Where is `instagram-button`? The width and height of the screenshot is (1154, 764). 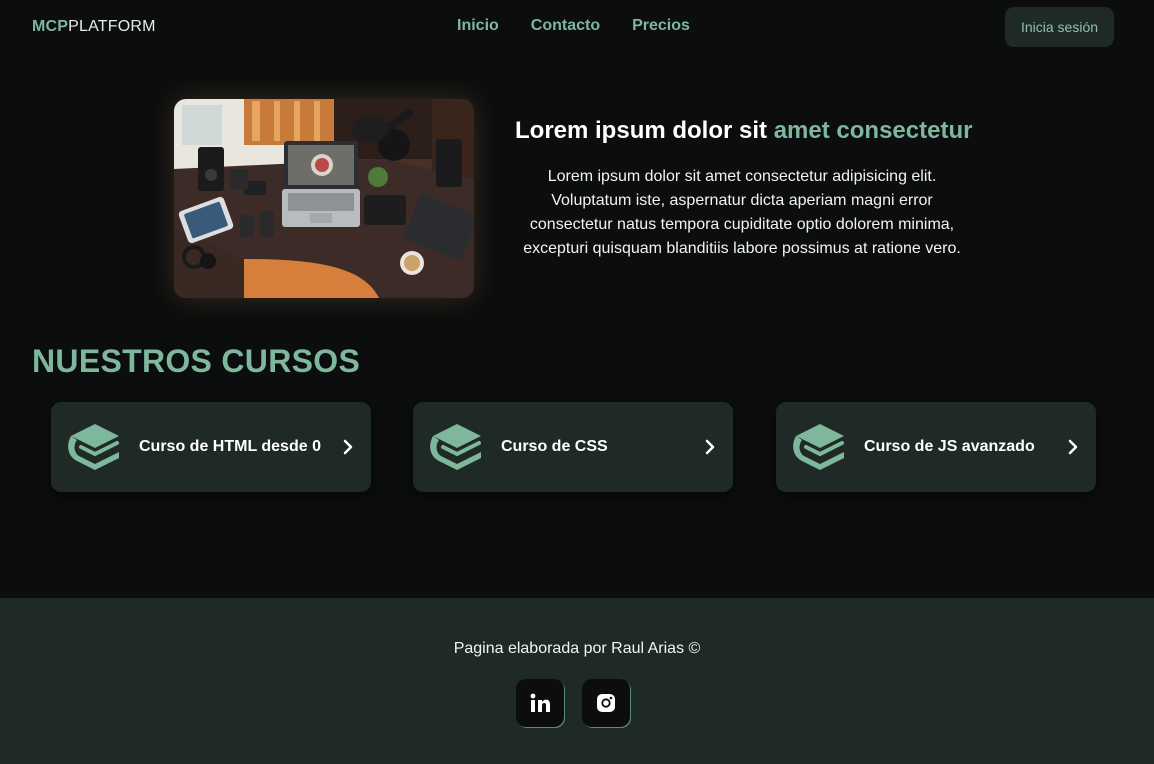 instagram-button is located at coordinates (606, 703).